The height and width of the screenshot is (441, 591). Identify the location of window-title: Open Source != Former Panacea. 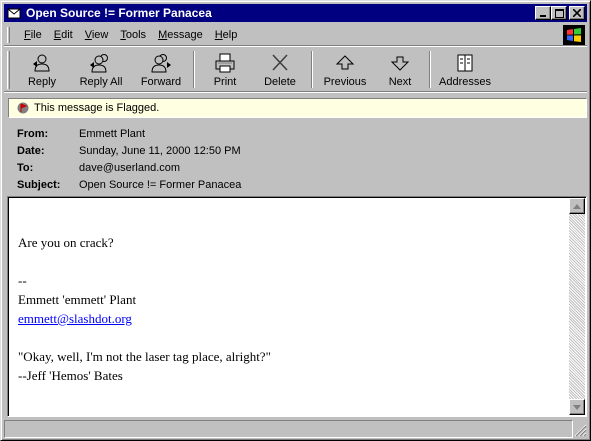
(119, 13).